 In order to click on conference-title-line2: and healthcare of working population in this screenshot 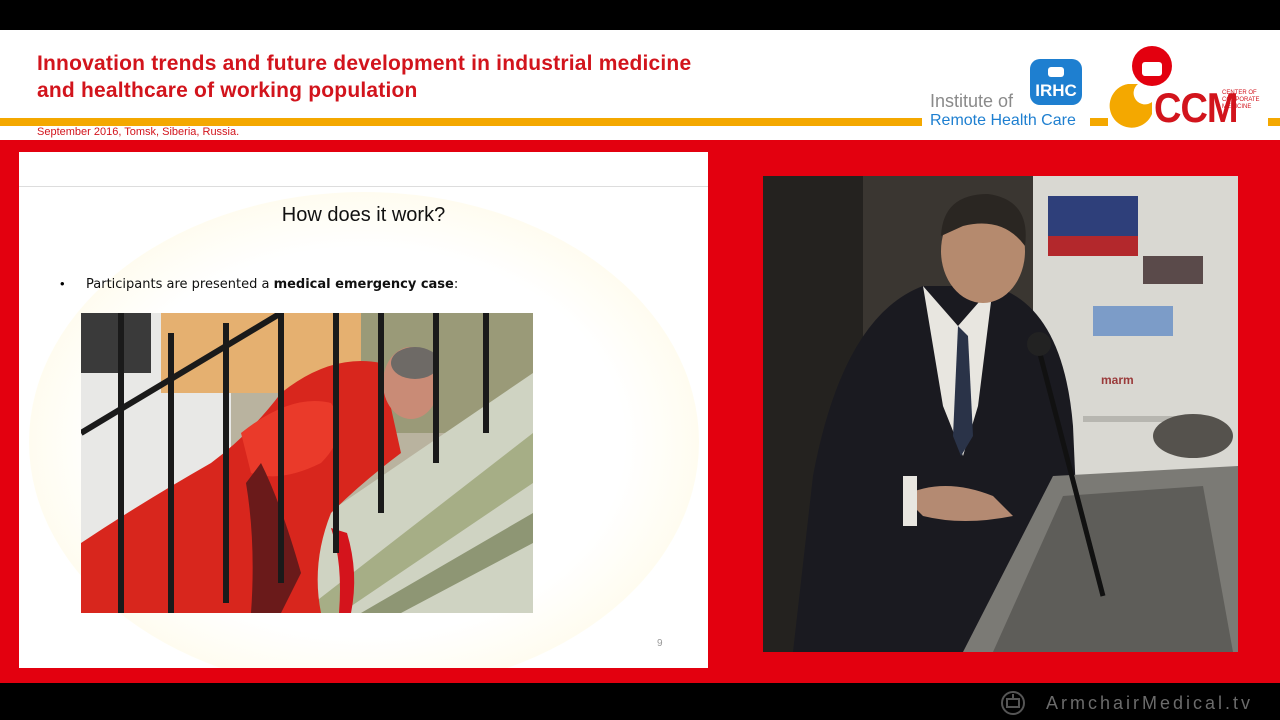, I will do `click(227, 90)`.